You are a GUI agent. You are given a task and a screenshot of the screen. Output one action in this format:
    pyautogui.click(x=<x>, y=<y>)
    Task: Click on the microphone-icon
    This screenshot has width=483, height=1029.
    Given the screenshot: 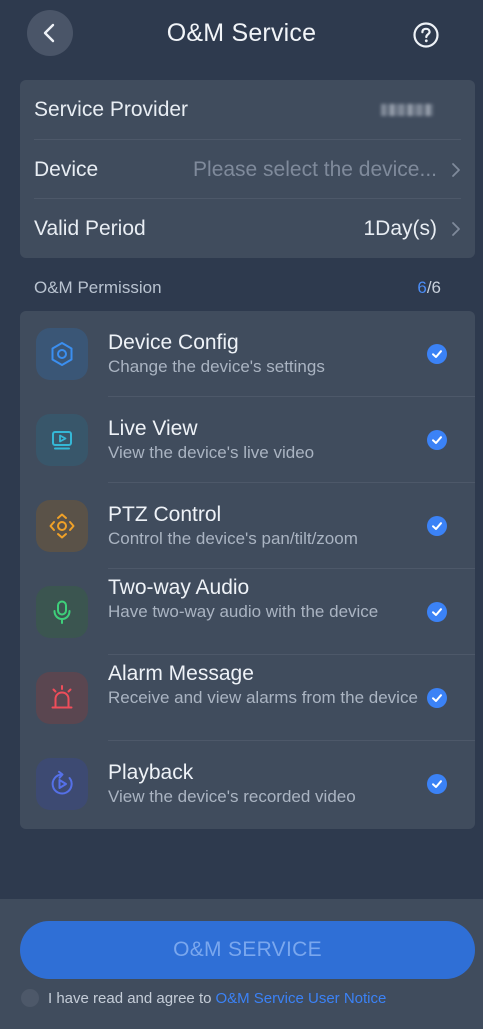 What is the action you would take?
    pyautogui.click(x=62, y=612)
    